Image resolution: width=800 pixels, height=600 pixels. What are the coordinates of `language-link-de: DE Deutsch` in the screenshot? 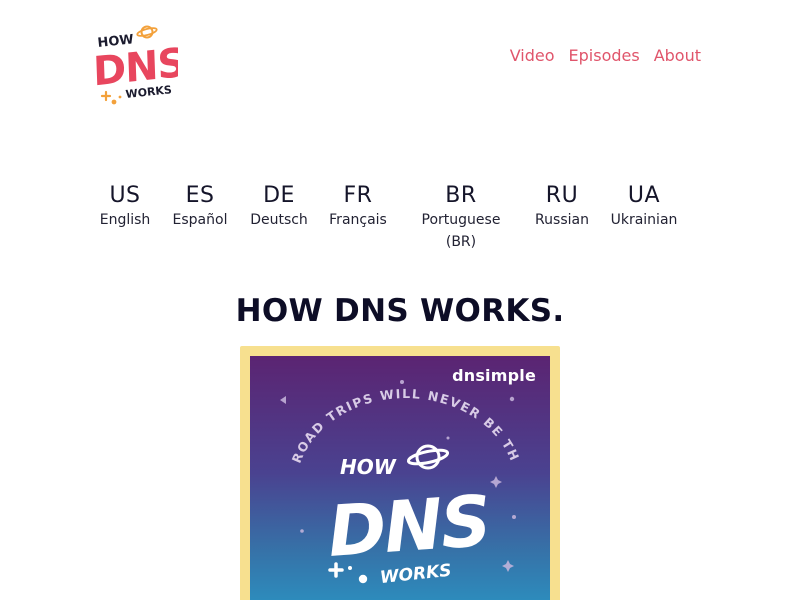 It's located at (279, 207).